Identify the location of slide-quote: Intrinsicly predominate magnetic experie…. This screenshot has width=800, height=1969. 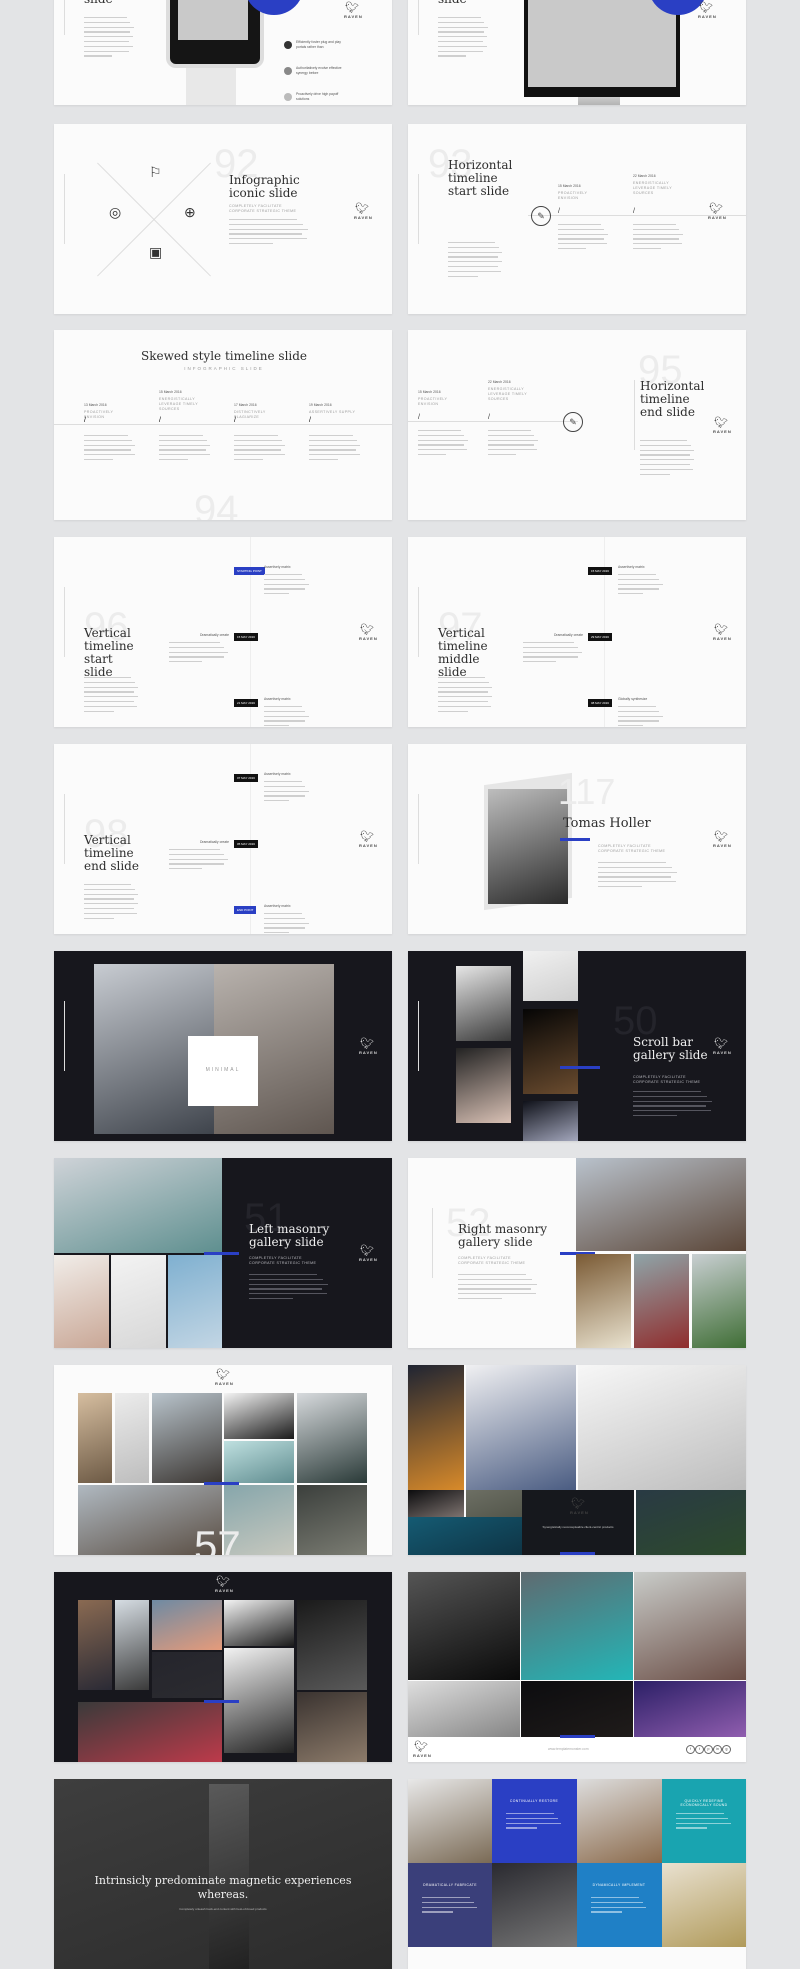
(223, 1874).